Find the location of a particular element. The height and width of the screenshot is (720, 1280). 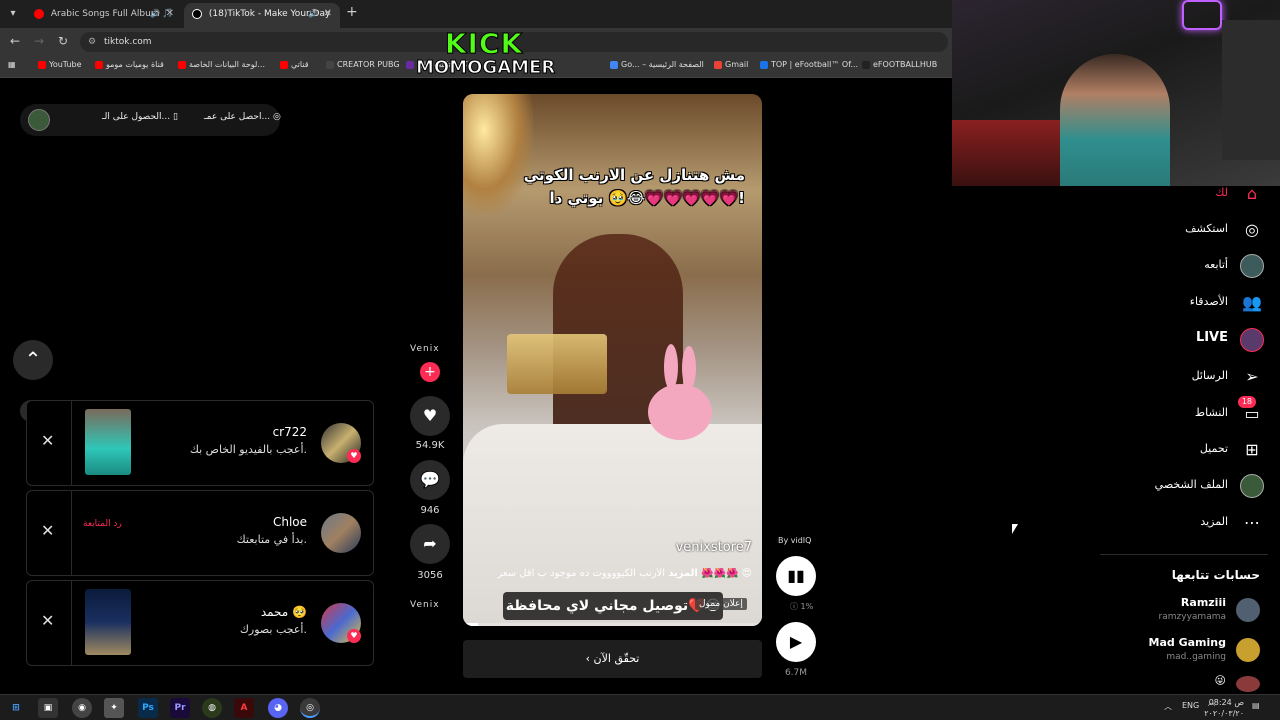

apps-grid-icon: ▦ is located at coordinates (12, 64).